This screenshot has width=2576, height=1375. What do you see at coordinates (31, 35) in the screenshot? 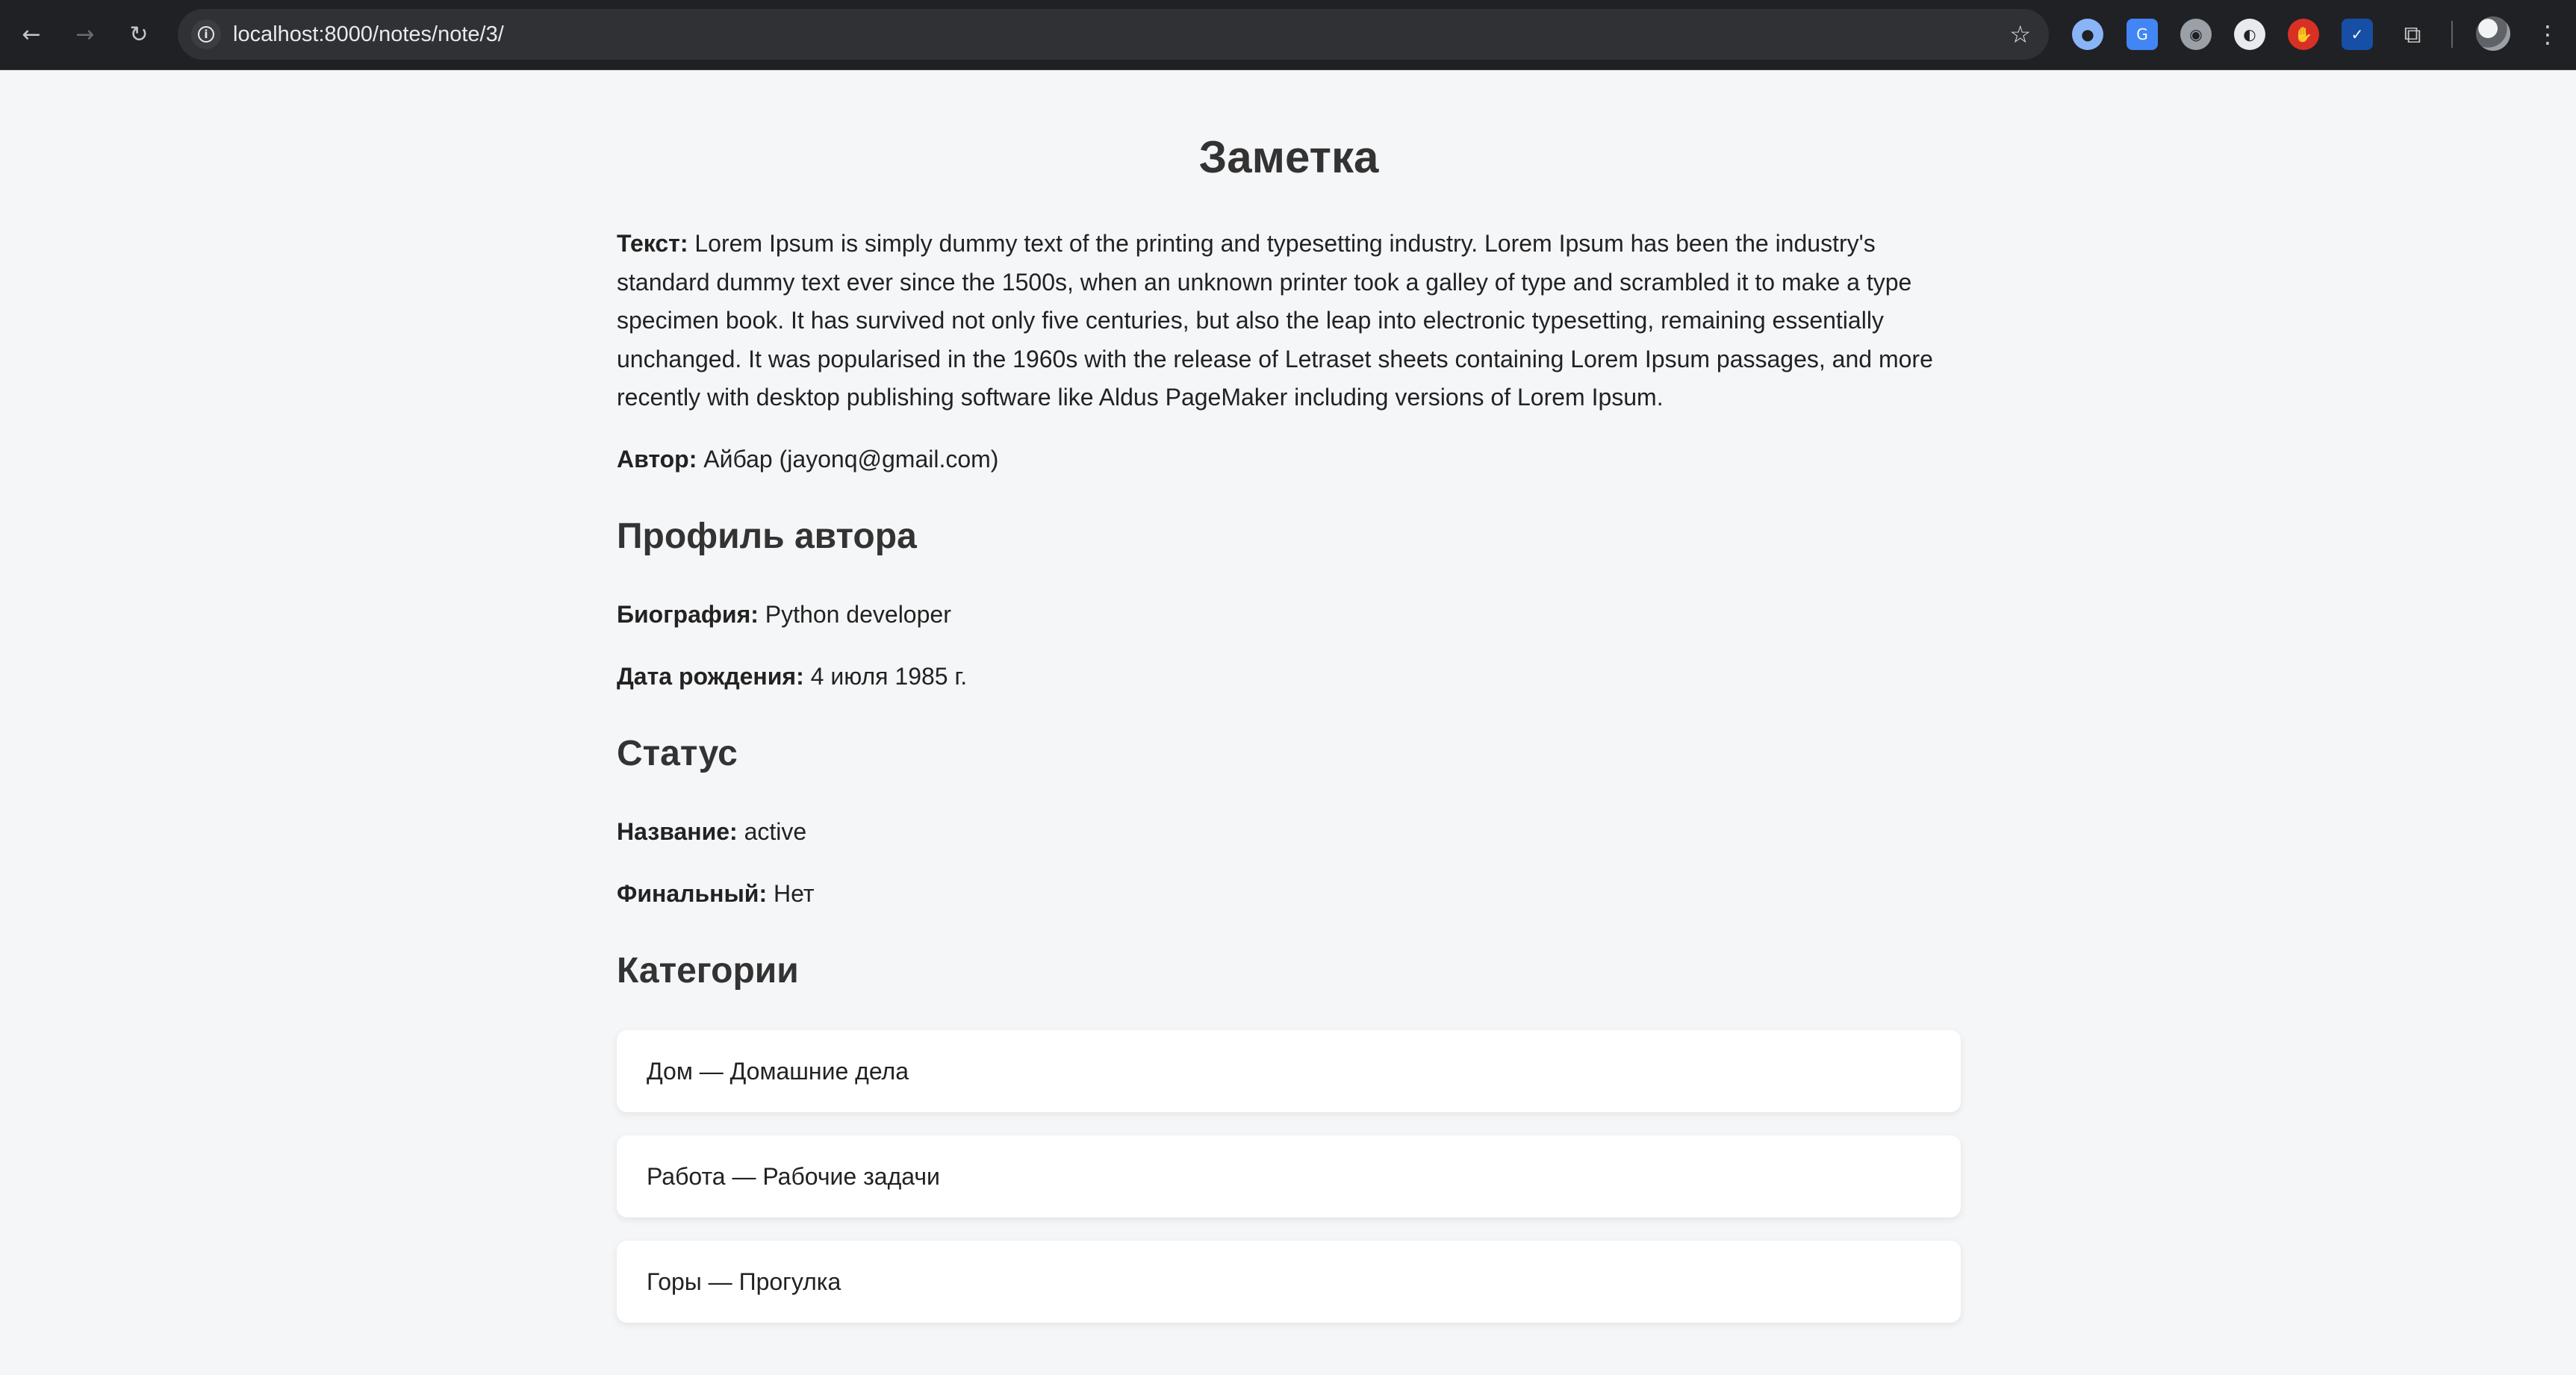
I see `back-arrow-icon: ←` at bounding box center [31, 35].